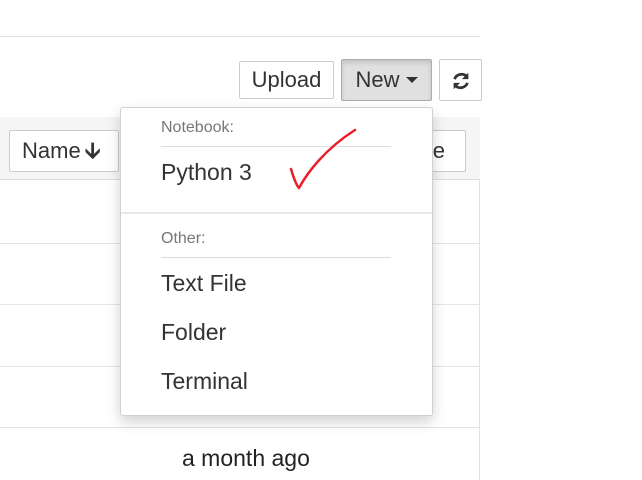 The image size is (642, 480). Describe the element at coordinates (276, 213) in the screenshot. I see `menu-divider` at that location.